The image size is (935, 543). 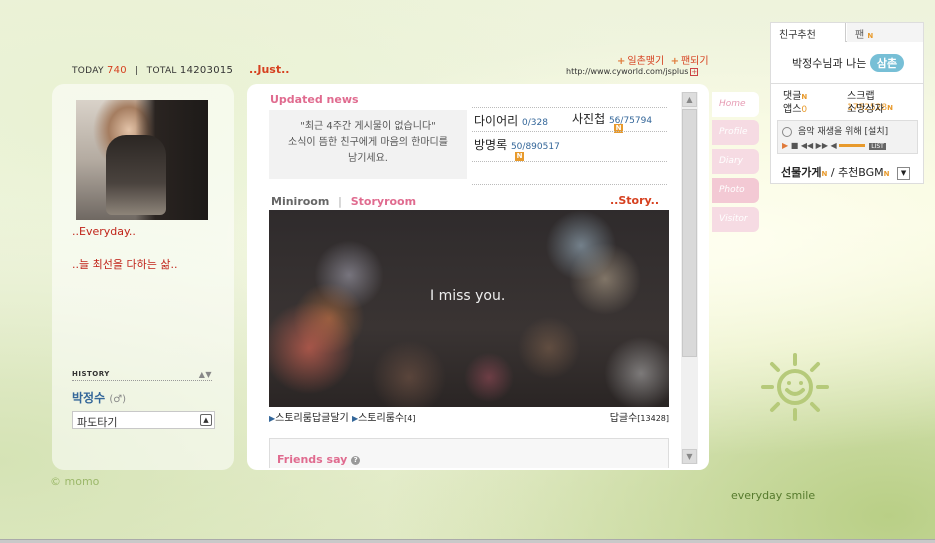 I want to click on tab-fan: 팬 N, so click(x=885, y=32).